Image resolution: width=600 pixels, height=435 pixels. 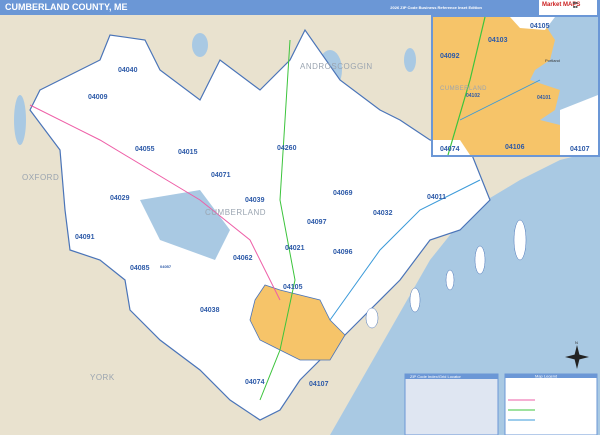 I want to click on zip-label: 04057, so click(x=166, y=266).